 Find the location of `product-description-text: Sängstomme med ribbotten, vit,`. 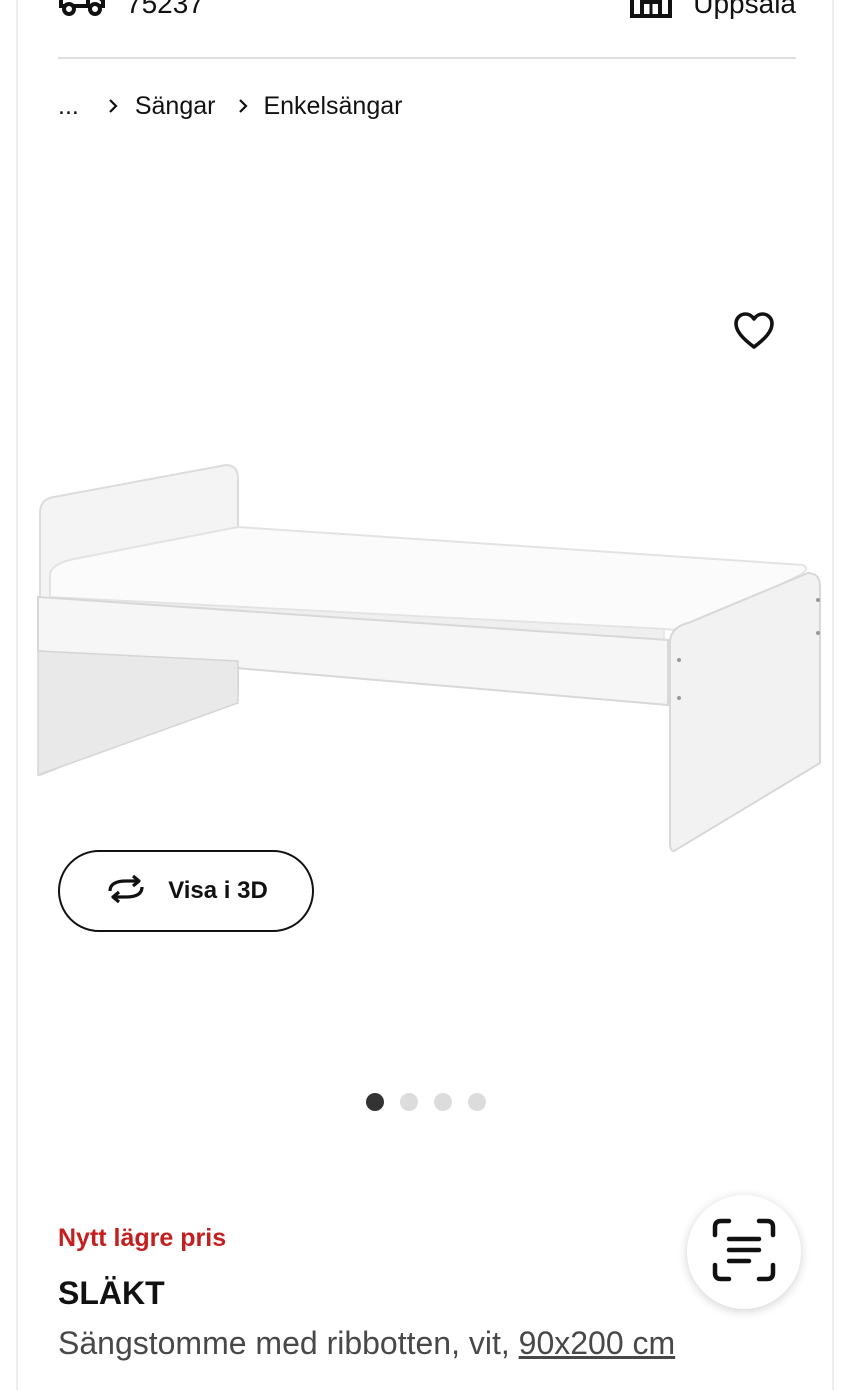

product-description-text: Sängstomme med ribbotten, vit, is located at coordinates (288, 1343).